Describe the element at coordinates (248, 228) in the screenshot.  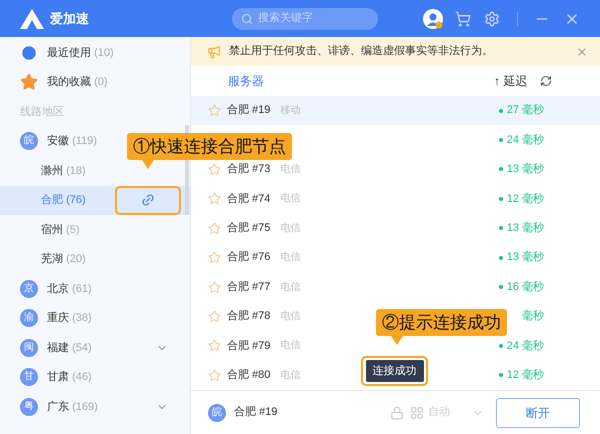
I see `server-name: 合肥 #75` at that location.